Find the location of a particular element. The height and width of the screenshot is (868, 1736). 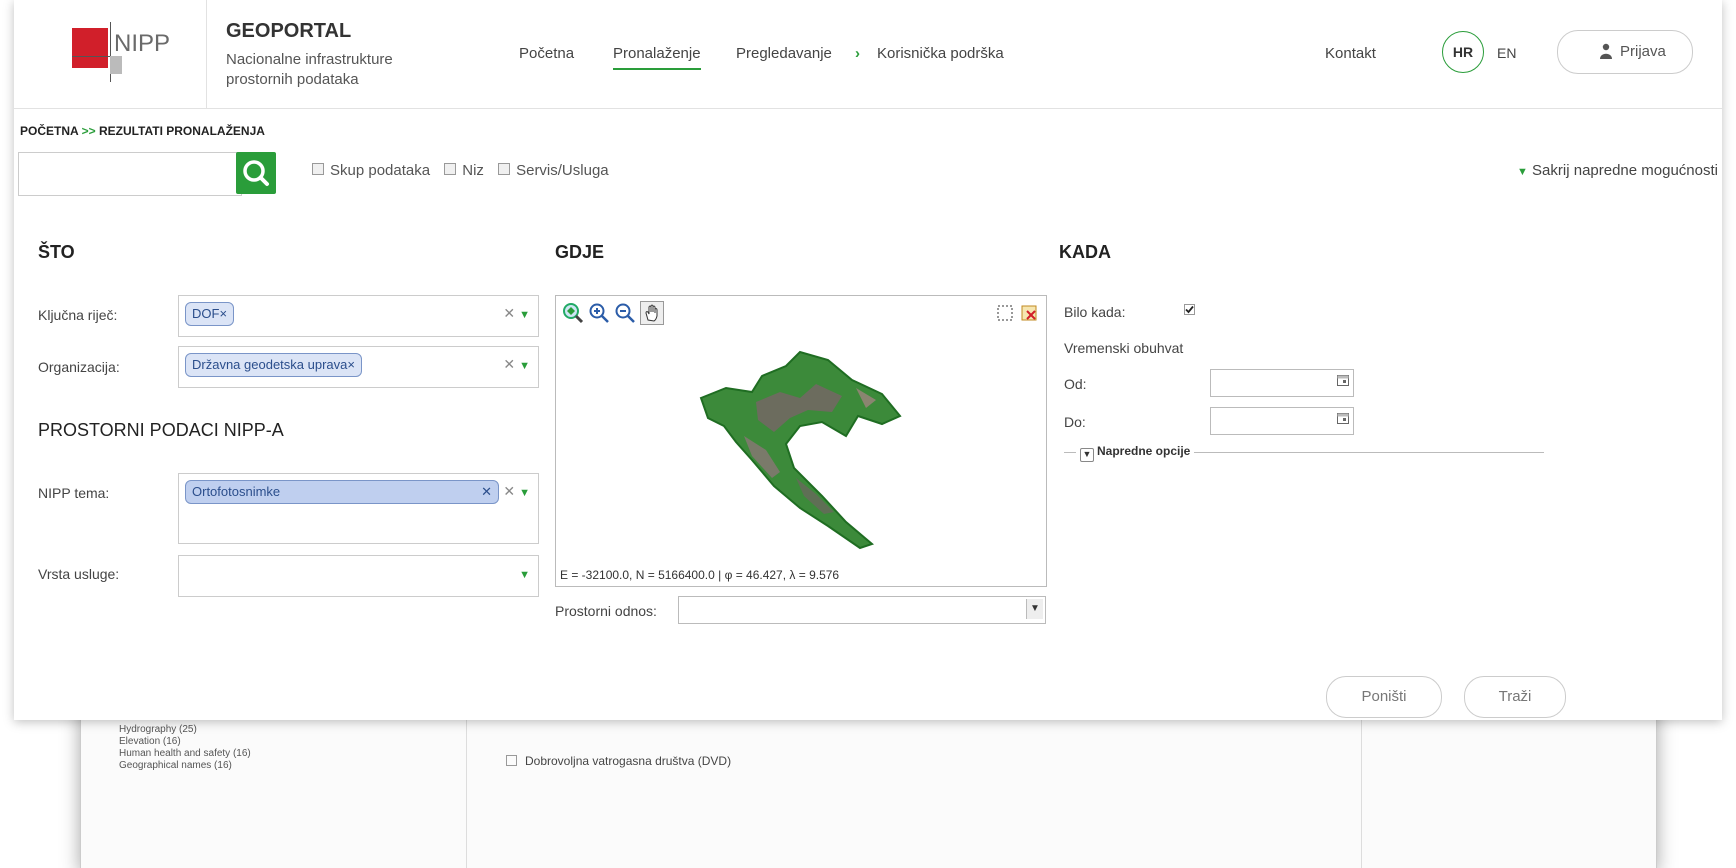

service-type-field: ▼ is located at coordinates (358, 576).